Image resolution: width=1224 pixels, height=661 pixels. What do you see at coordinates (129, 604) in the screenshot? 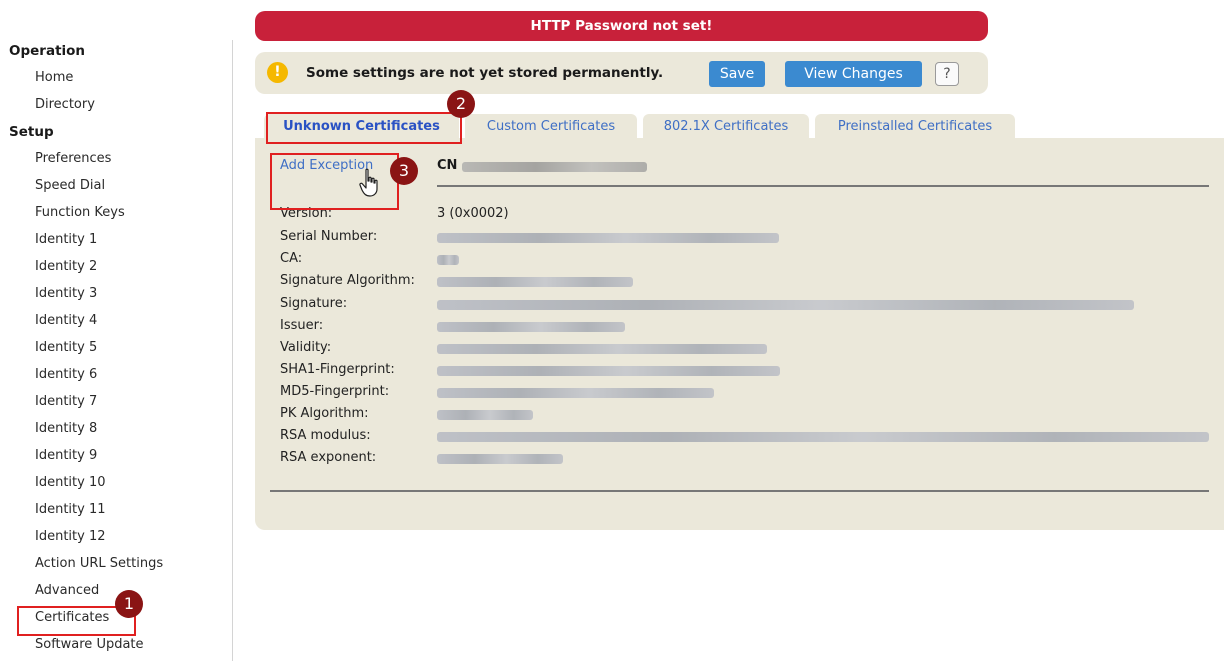
I see `annotation-badge-1: 1` at bounding box center [129, 604].